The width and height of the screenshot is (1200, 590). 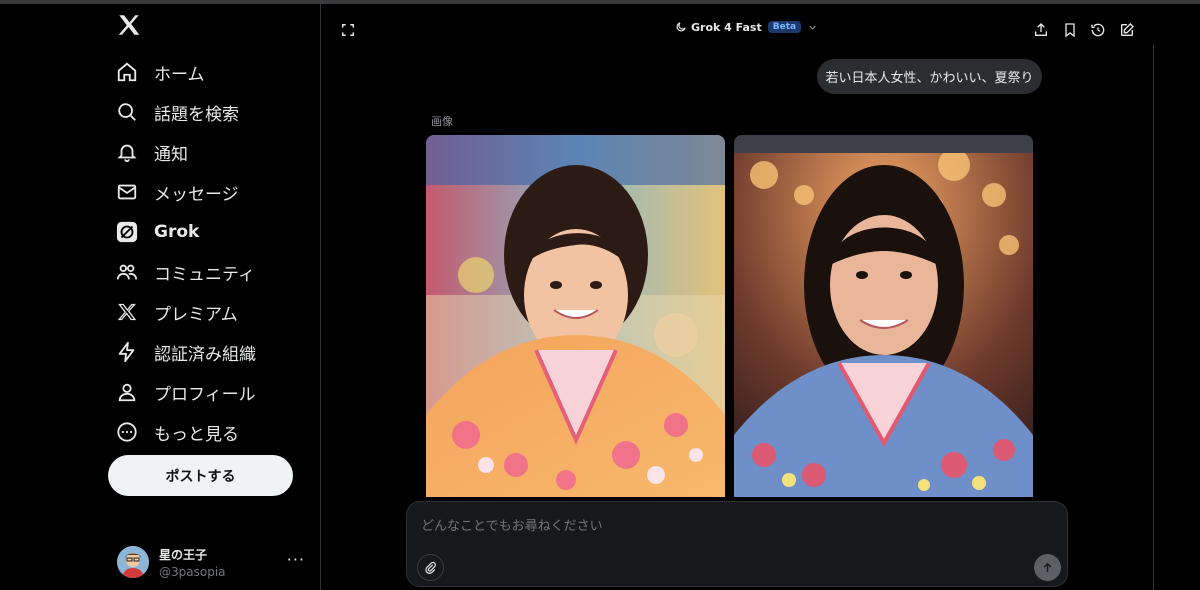 What do you see at coordinates (204, 274) in the screenshot?
I see `nav-label: コミュニティ` at bounding box center [204, 274].